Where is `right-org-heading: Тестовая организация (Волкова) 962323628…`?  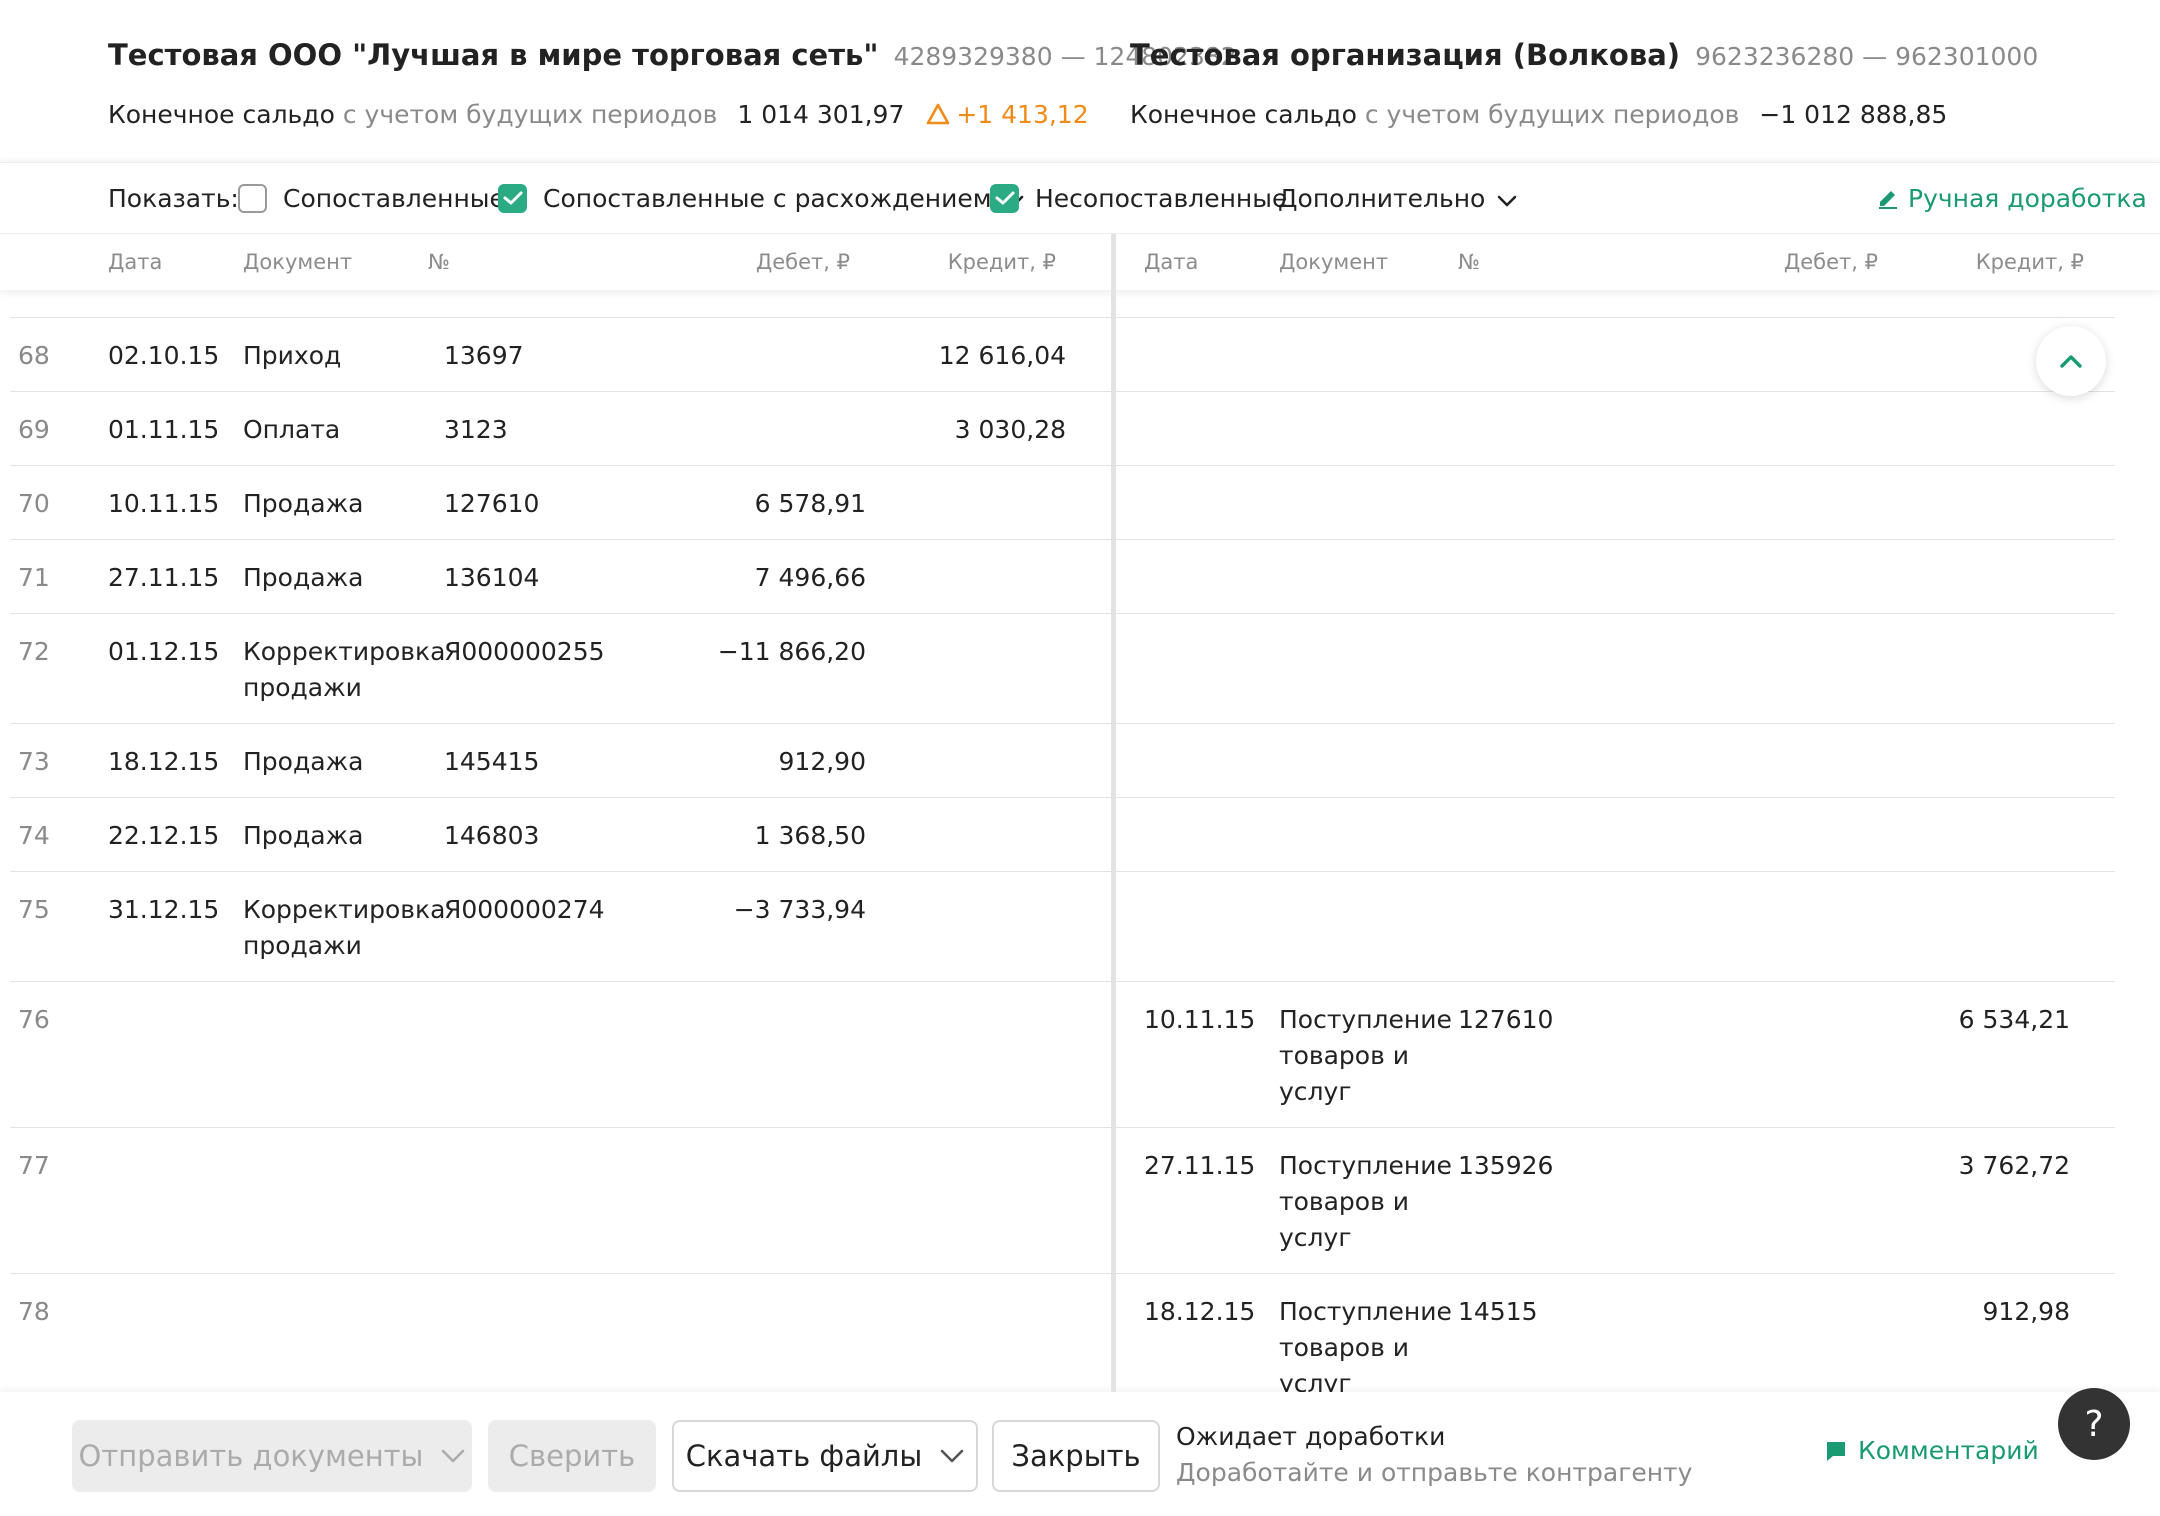
right-org-heading: Тестовая организация (Волкова) 962323628… is located at coordinates (1584, 55).